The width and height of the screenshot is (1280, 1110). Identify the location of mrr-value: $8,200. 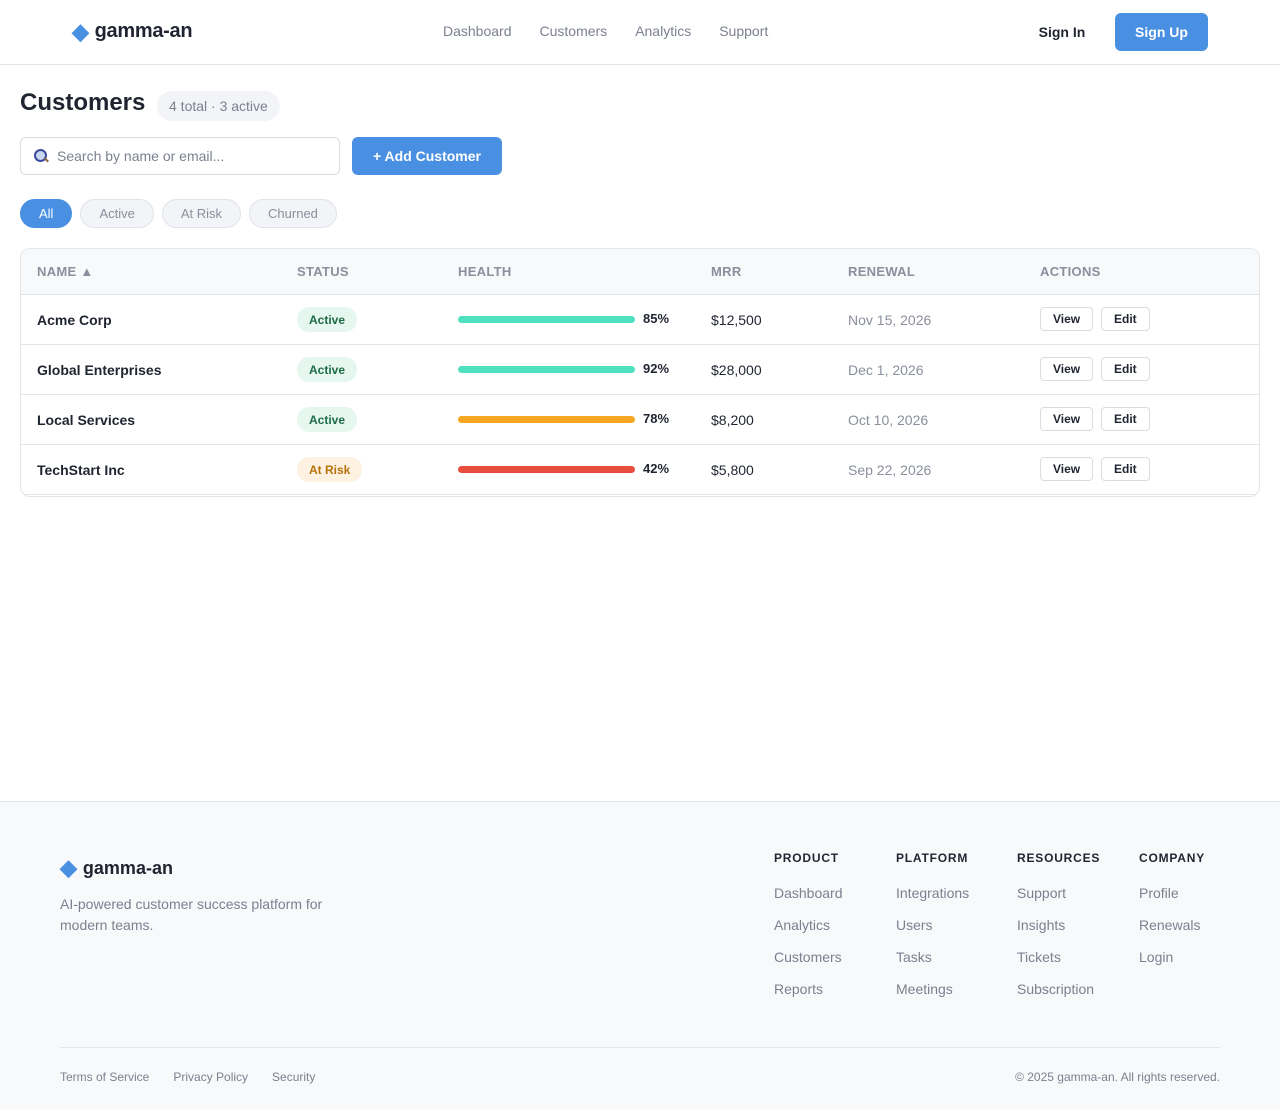
(732, 420).